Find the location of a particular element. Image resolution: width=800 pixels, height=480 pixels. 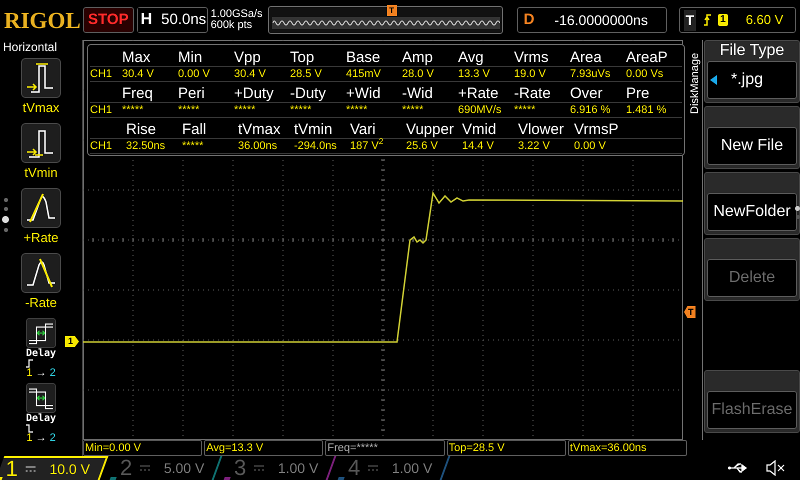

measurement-readout: tVmax=36.00ns is located at coordinates (628, 448).